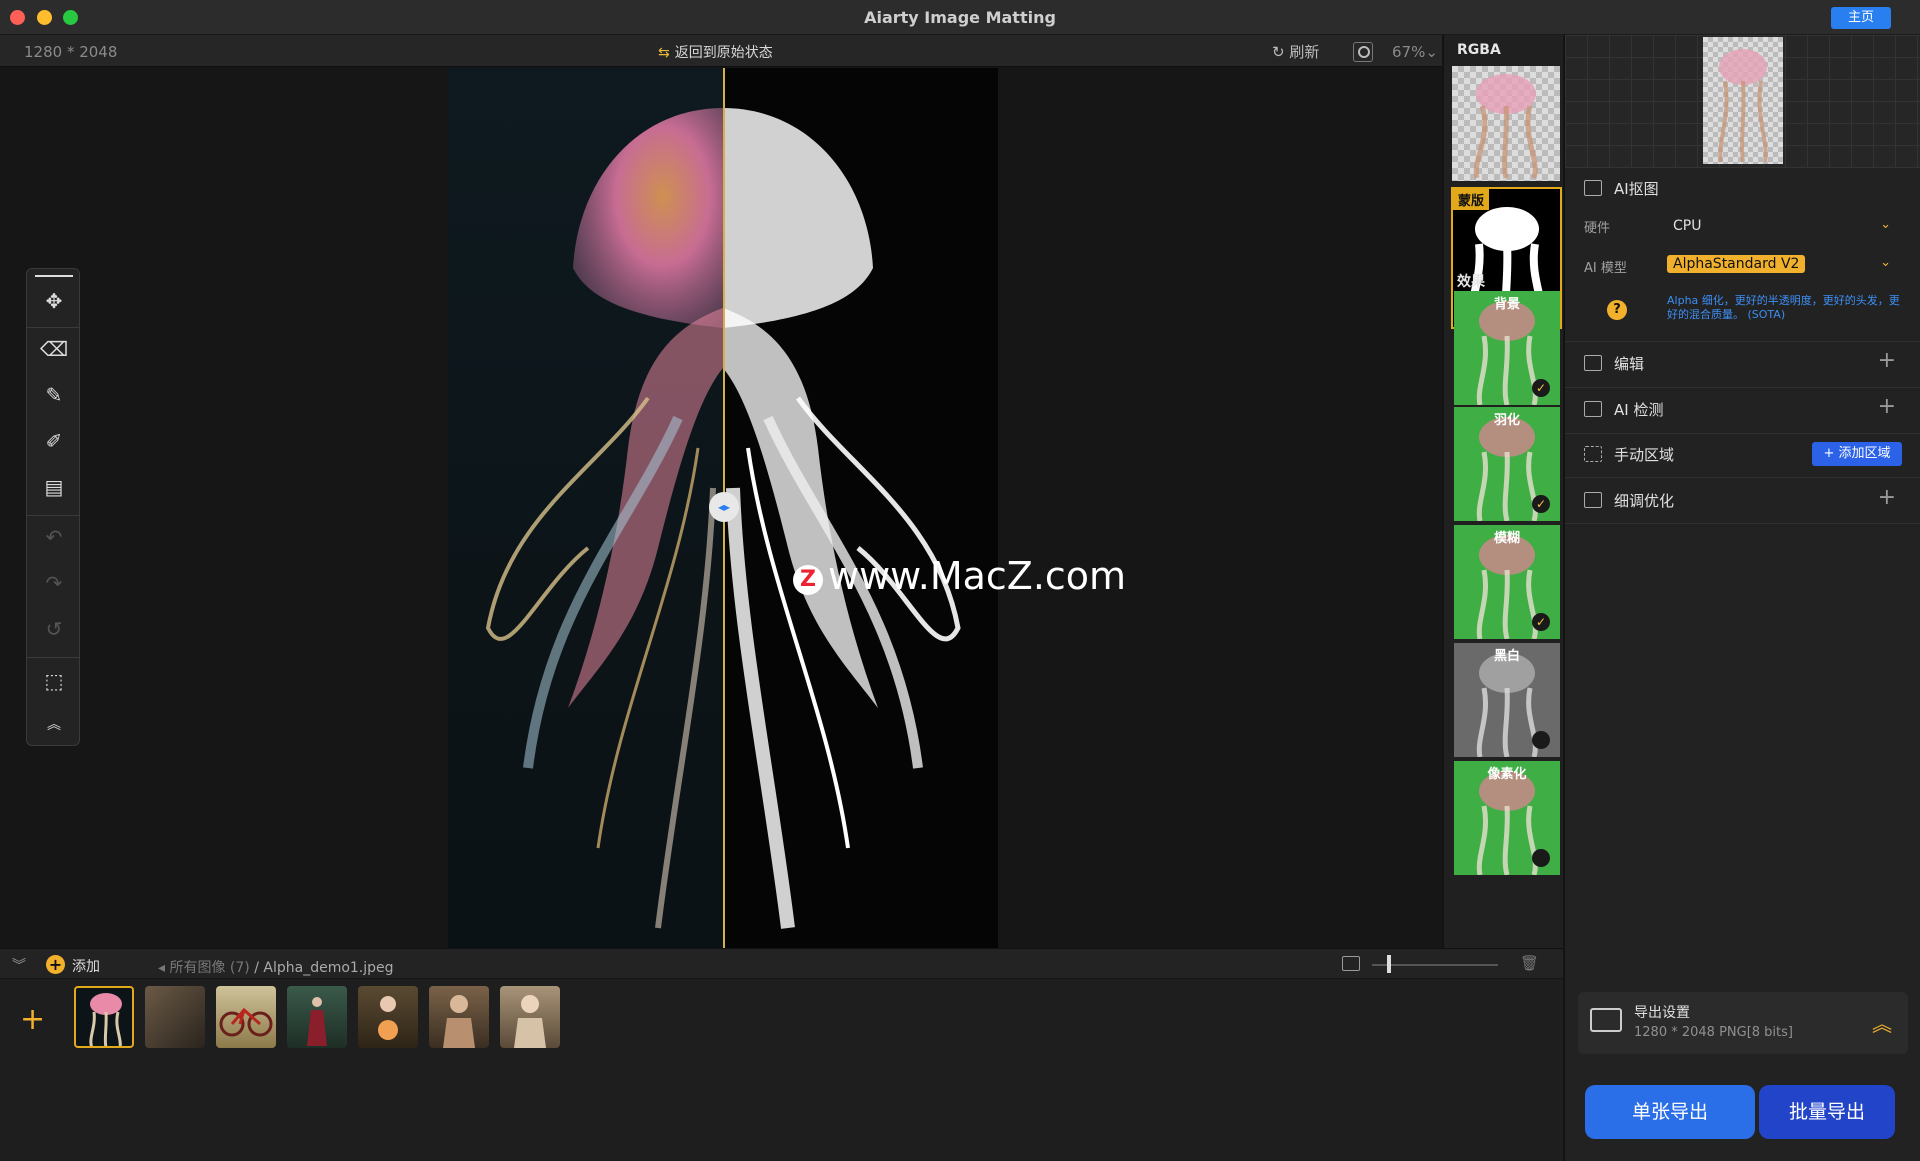  Describe the element at coordinates (1593, 500) in the screenshot. I see `refine-icon` at that location.